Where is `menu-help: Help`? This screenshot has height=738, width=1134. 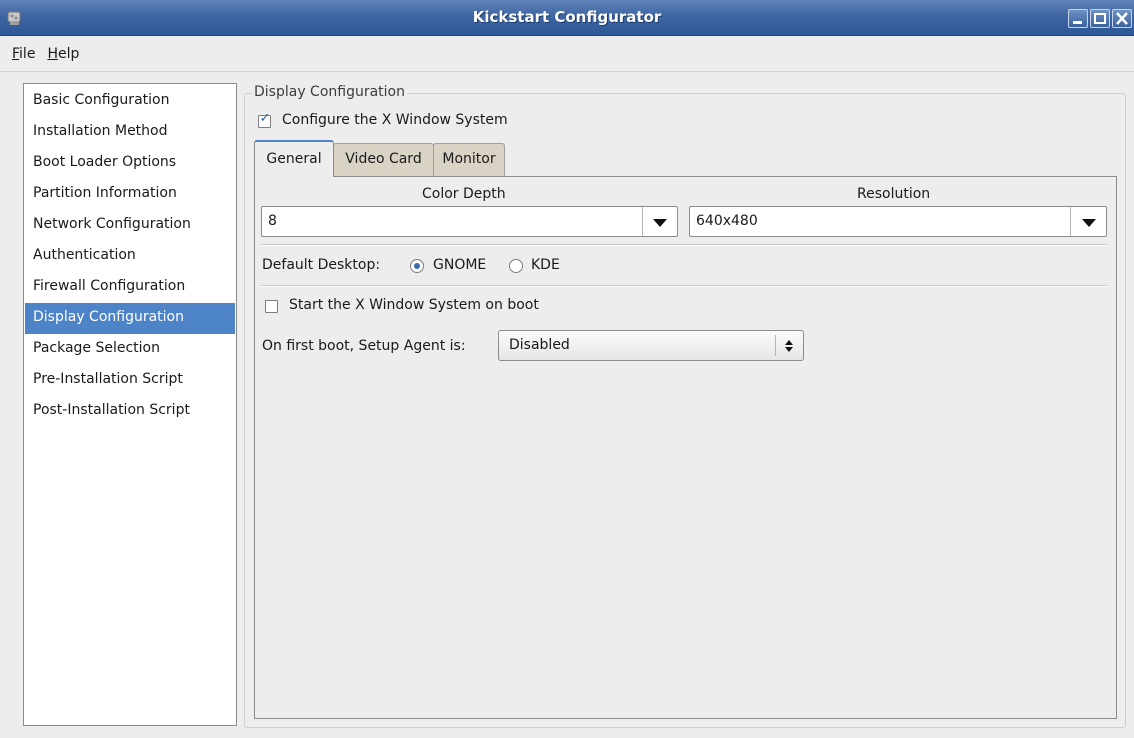
menu-help: Help is located at coordinates (63, 54).